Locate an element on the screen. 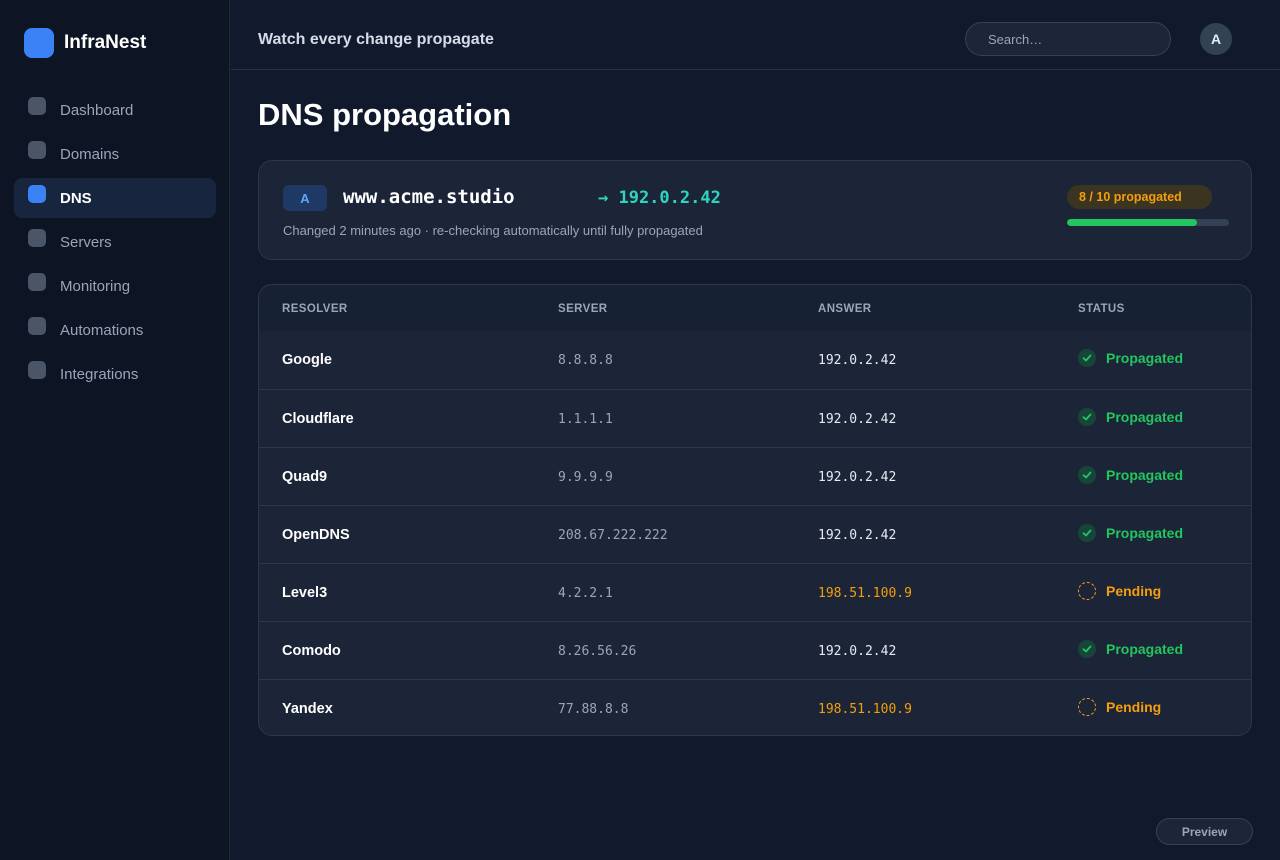 This screenshot has width=1280, height=860. sidebar-item-label: Monitoring is located at coordinates (95, 286).